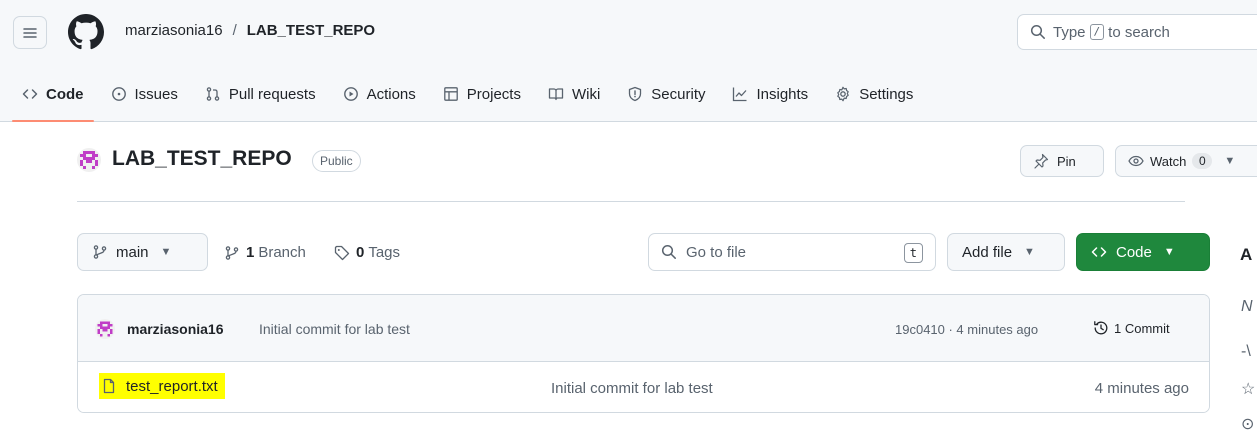 Image resolution: width=1257 pixels, height=432 pixels. What do you see at coordinates (792, 252) in the screenshot?
I see `go-to-file-input: Go to file t` at bounding box center [792, 252].